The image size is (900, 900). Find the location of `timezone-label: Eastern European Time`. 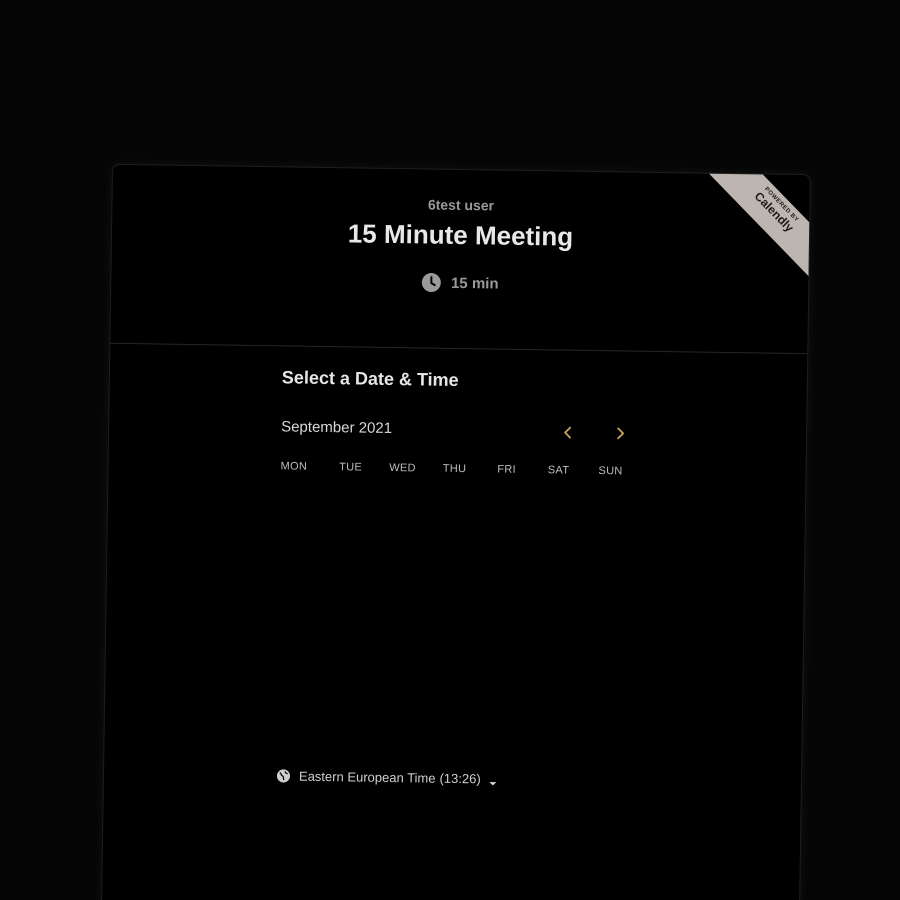

timezone-label: Eastern European Time is located at coordinates (367, 777).